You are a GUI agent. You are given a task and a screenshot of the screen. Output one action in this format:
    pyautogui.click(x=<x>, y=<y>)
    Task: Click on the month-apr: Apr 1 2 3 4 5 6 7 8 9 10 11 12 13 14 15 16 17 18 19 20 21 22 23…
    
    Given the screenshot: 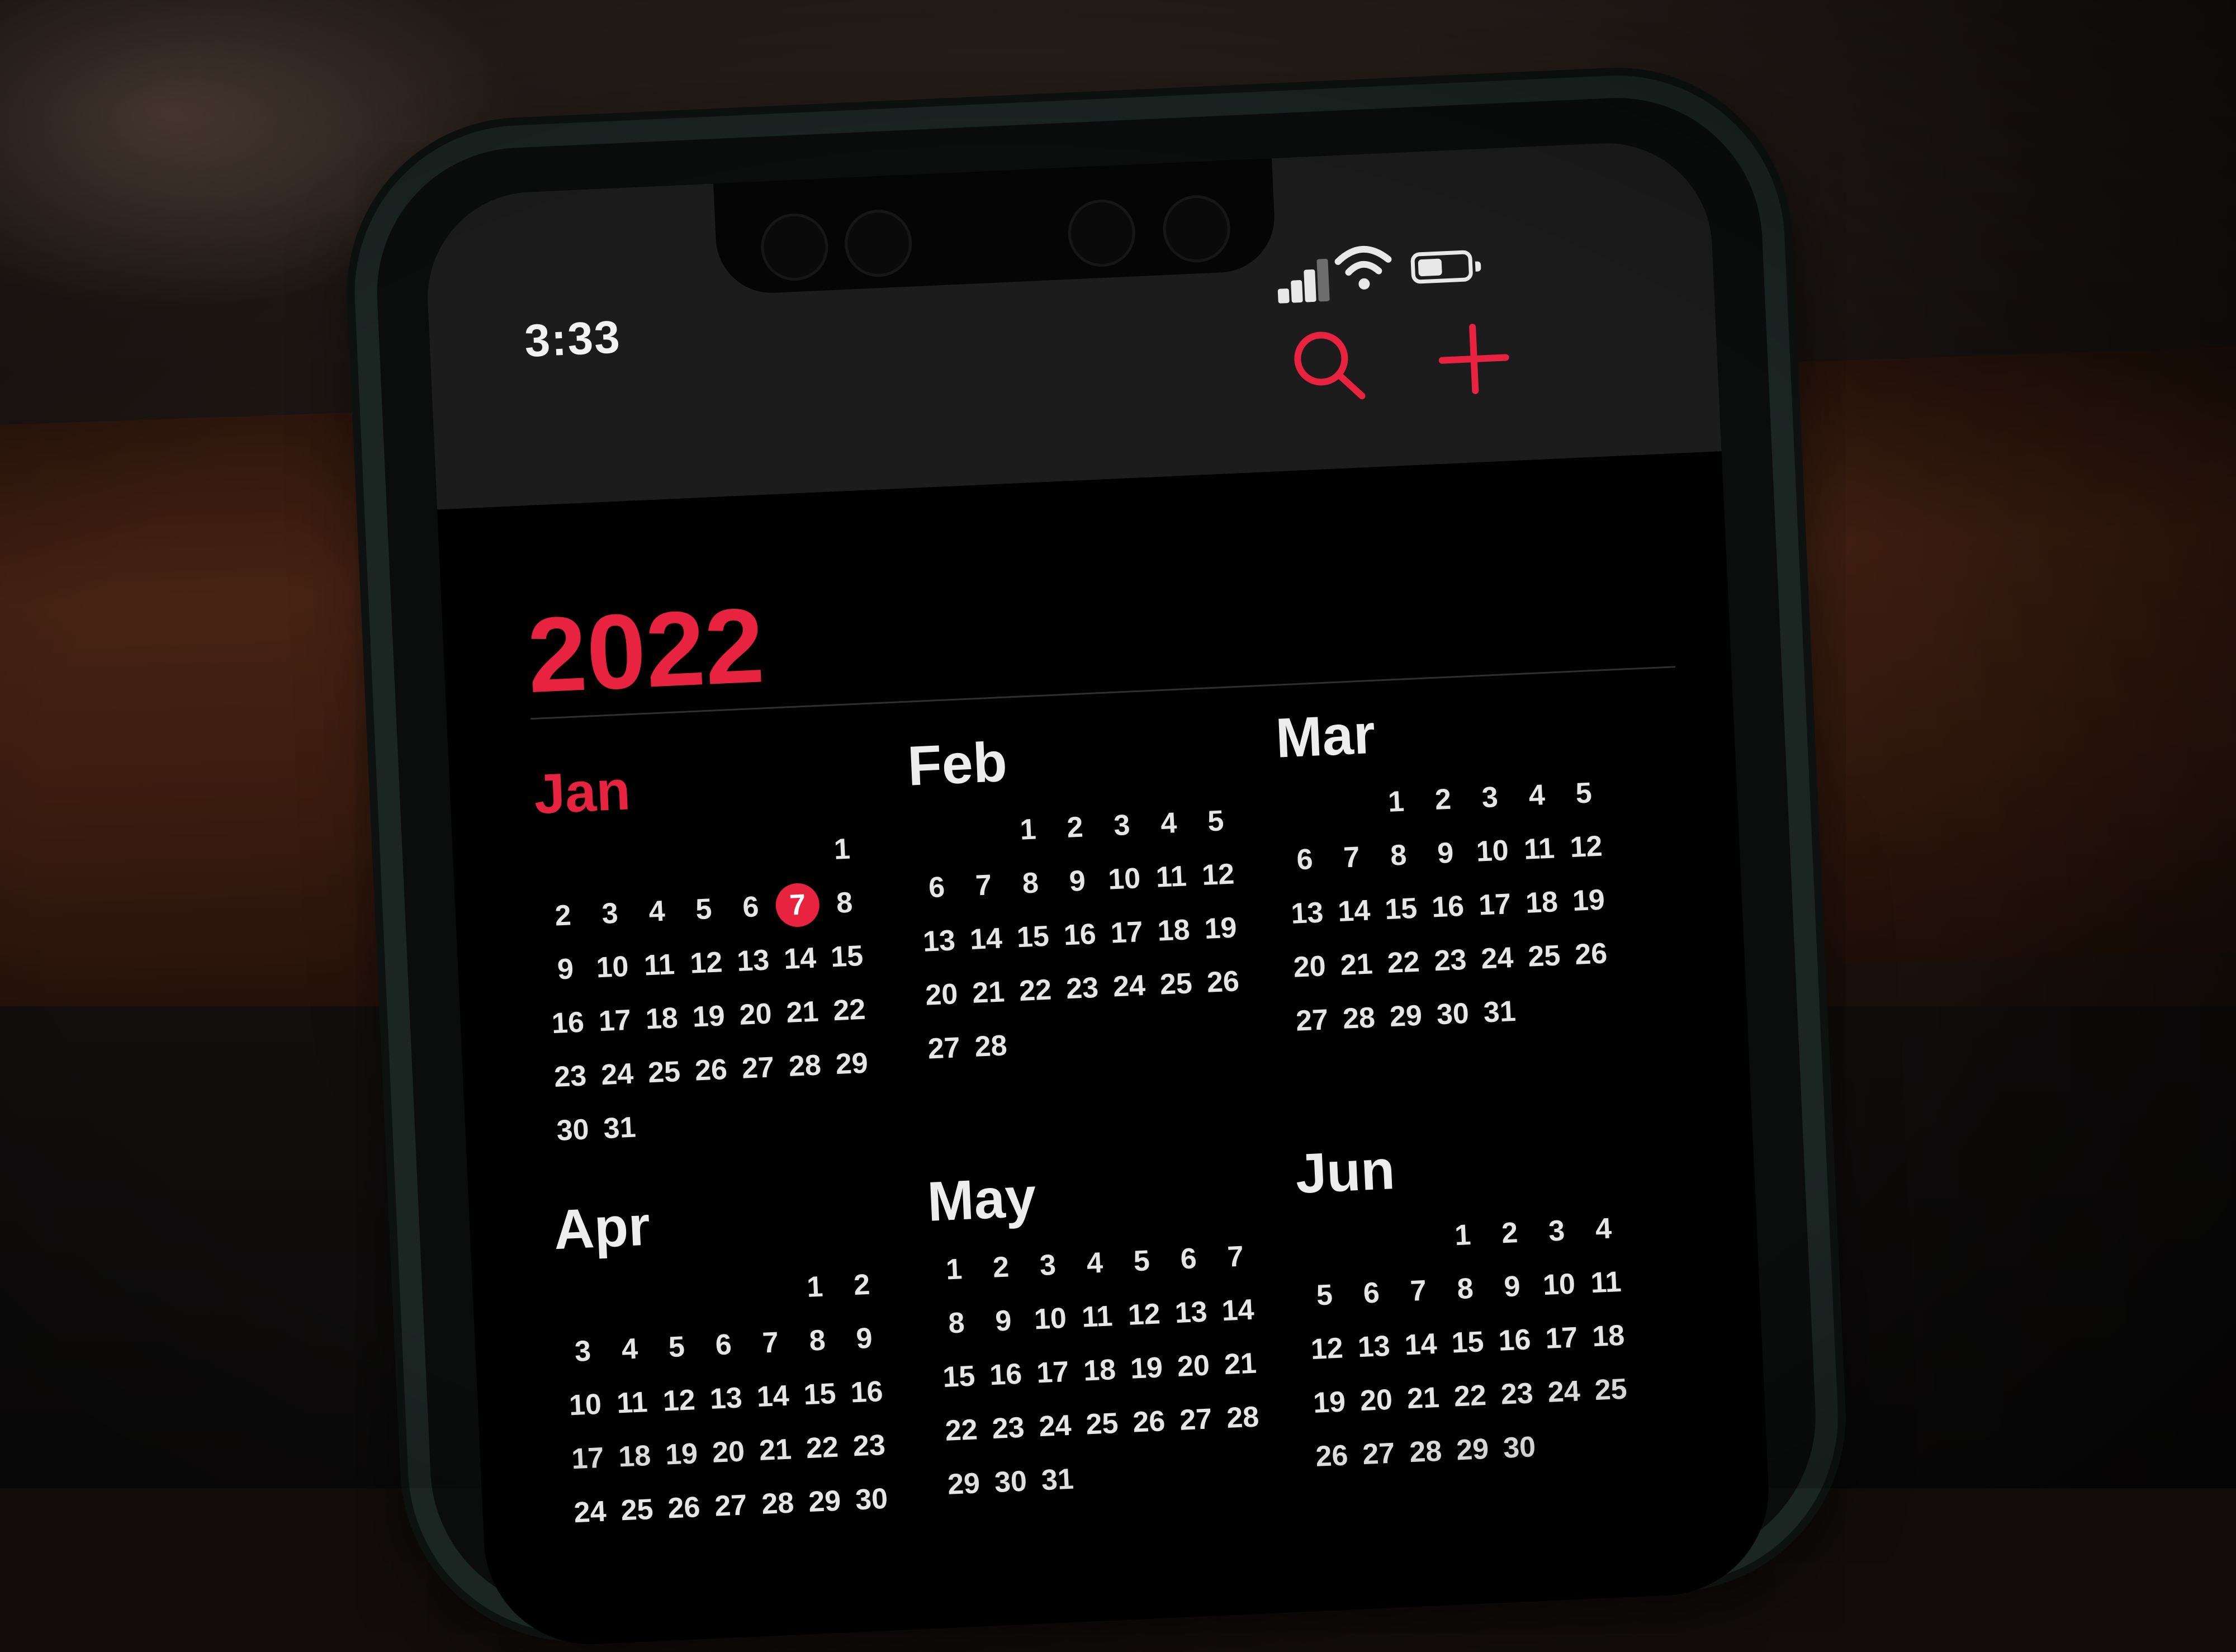 What is the action you would take?
    pyautogui.click(x=724, y=1359)
    